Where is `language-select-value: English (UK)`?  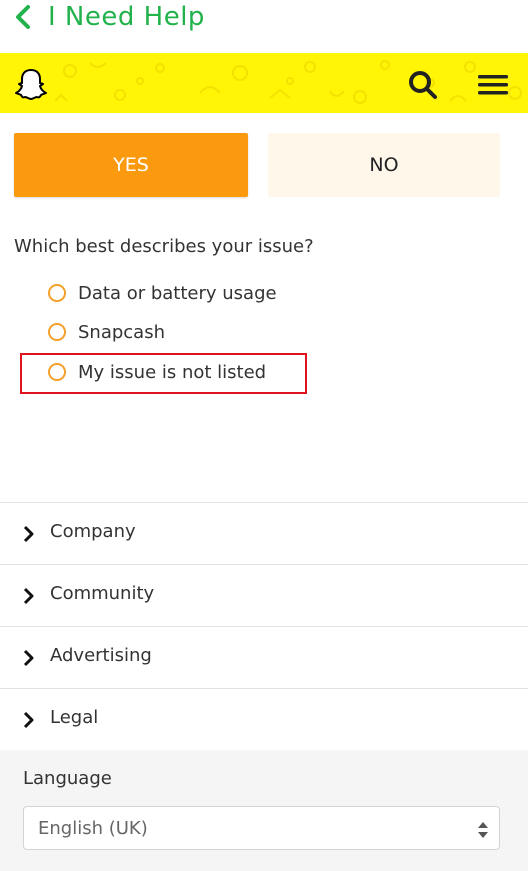
language-select-value: English (UK) is located at coordinates (93, 828).